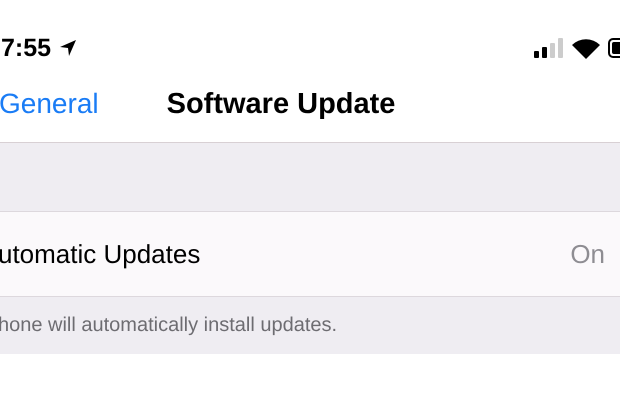 The width and height of the screenshot is (620, 410). I want to click on nav-title: Software Update, so click(281, 104).